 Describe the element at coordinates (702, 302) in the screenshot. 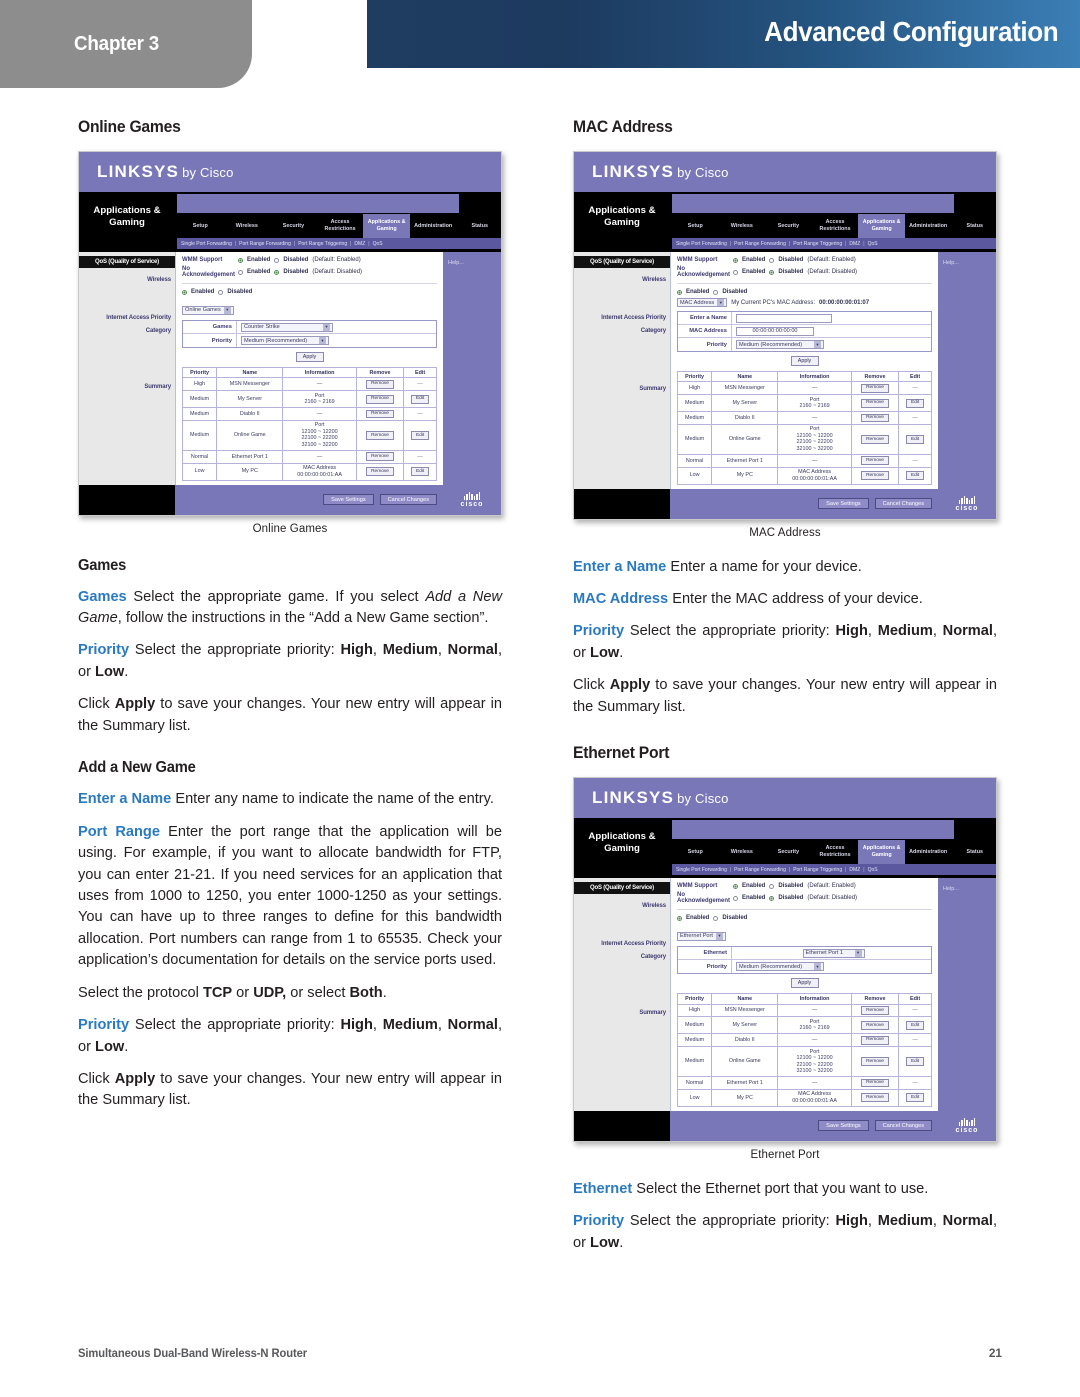

I see `category-select: MAC Address ▾` at that location.